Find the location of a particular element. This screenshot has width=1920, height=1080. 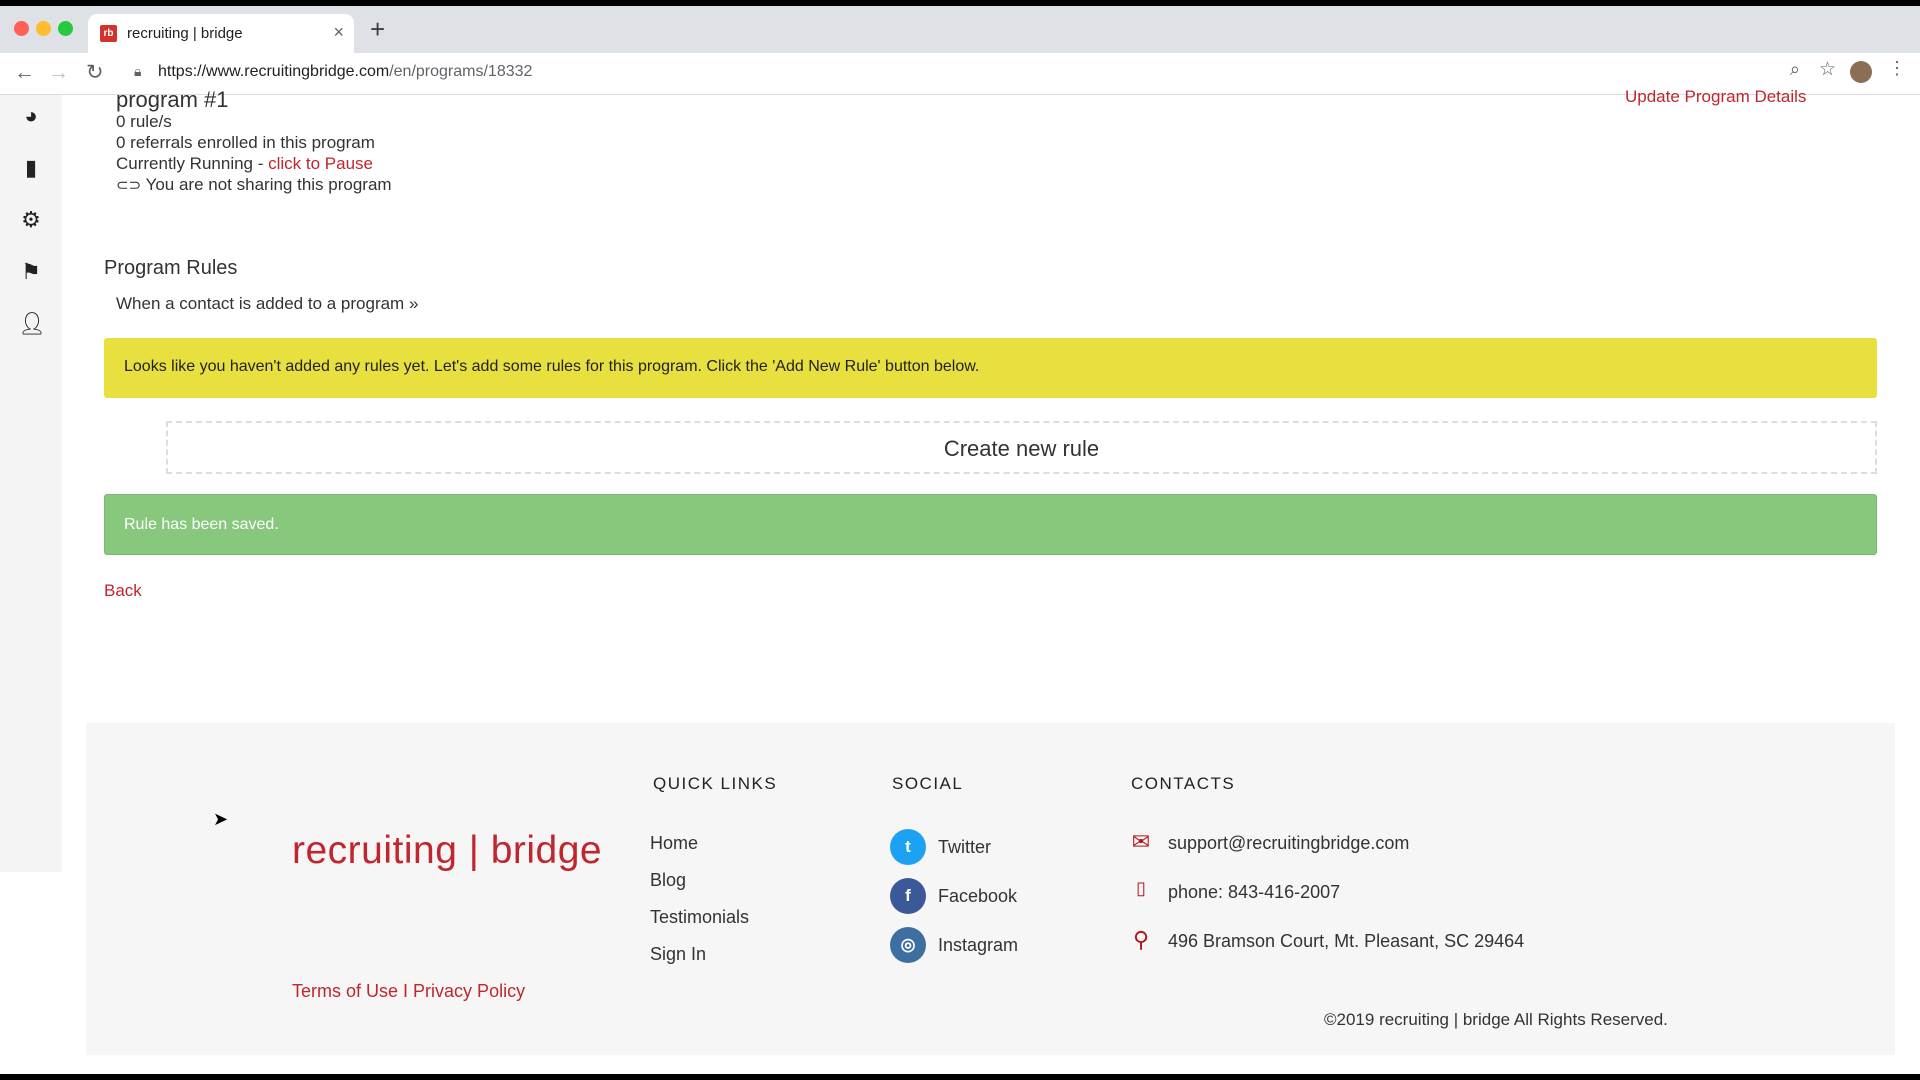

facebook-label: Facebook is located at coordinates (978, 896).